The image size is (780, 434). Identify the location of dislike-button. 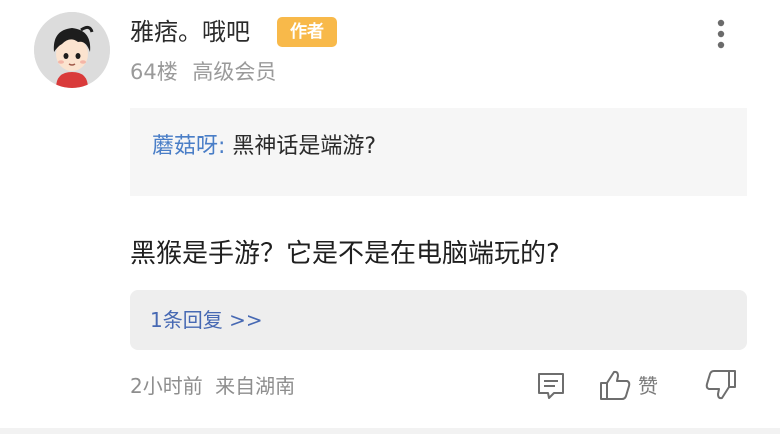
(721, 385).